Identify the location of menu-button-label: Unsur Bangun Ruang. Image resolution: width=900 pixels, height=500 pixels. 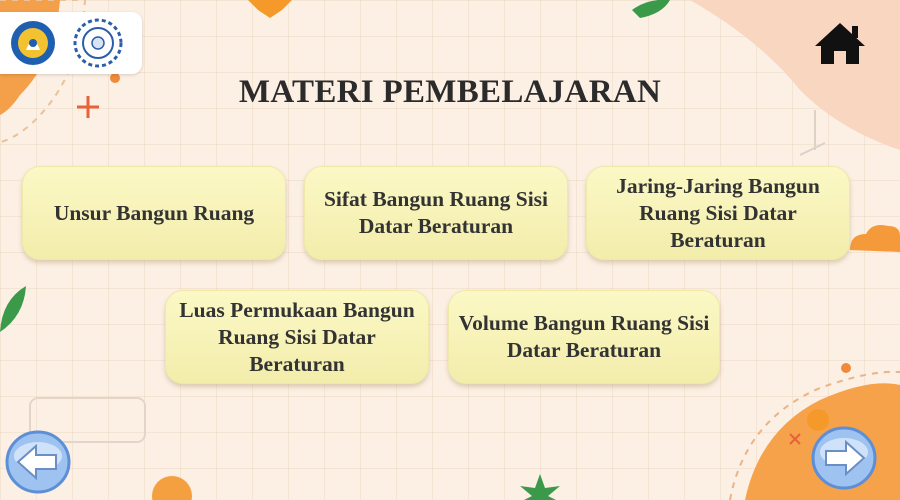
(154, 212).